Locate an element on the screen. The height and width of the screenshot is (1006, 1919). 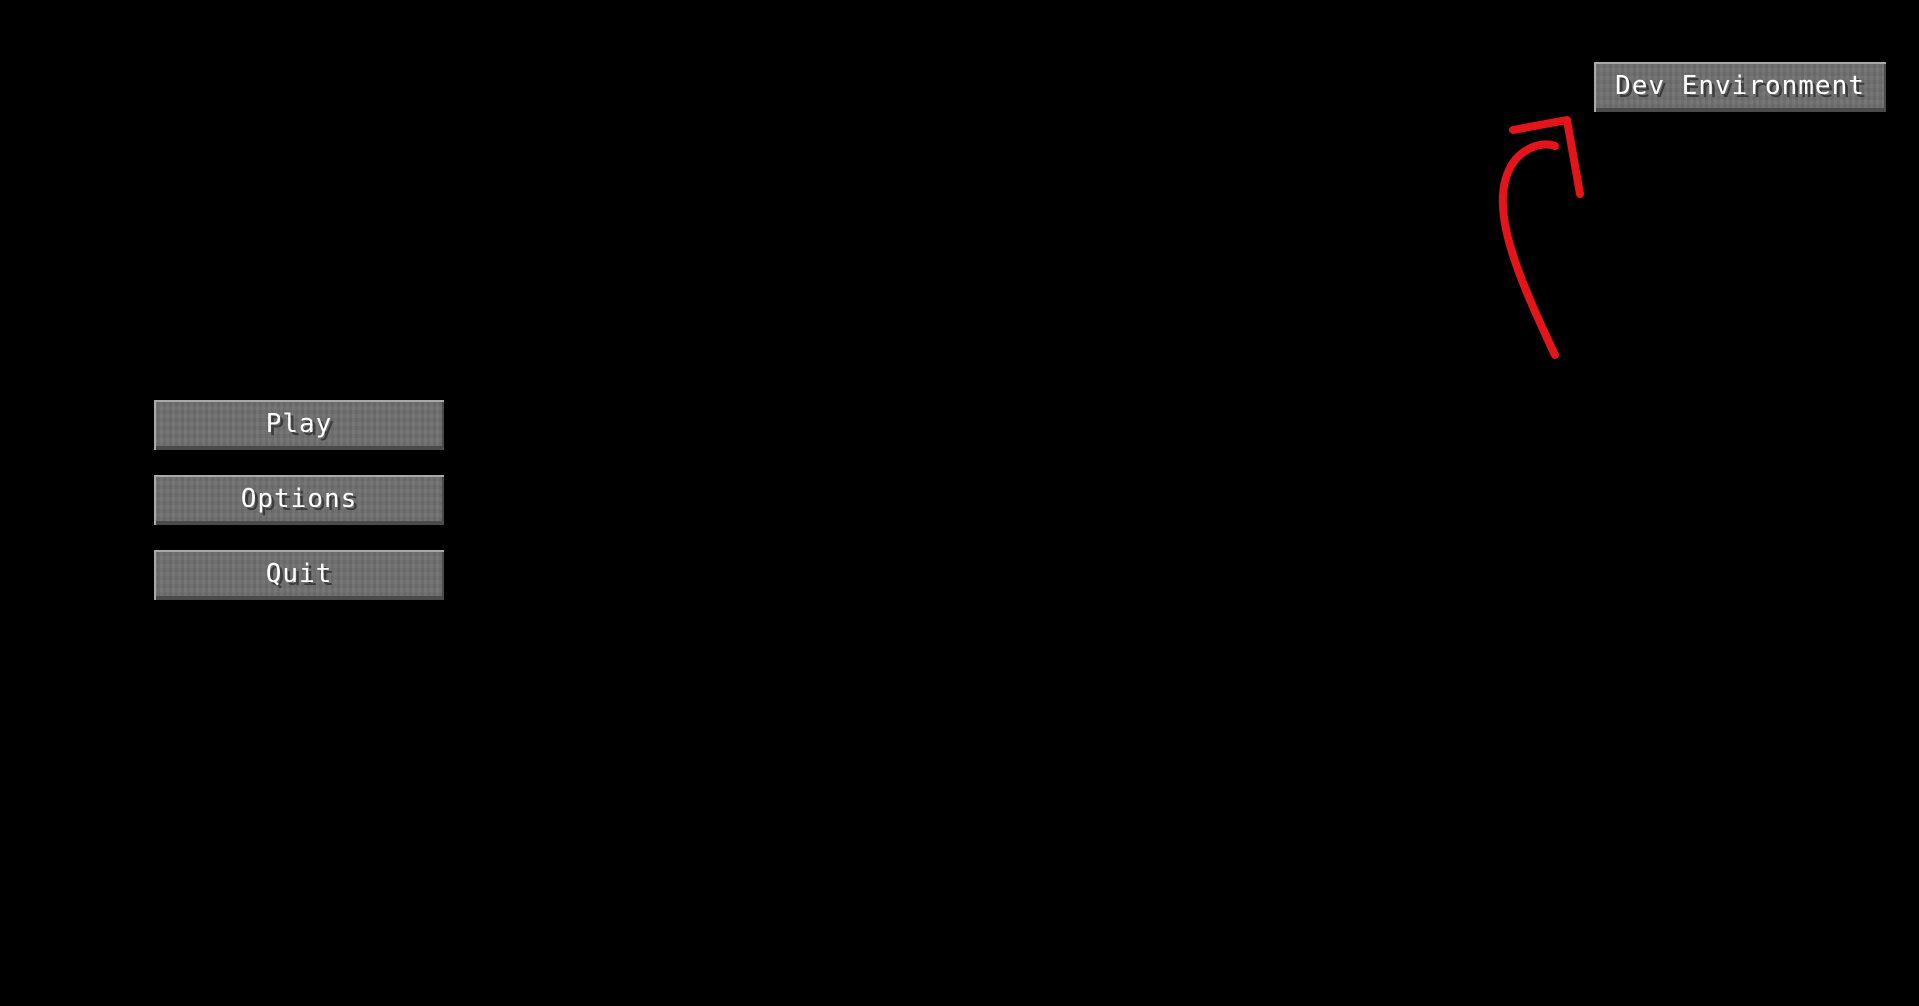
play-button: Play is located at coordinates (299, 425).